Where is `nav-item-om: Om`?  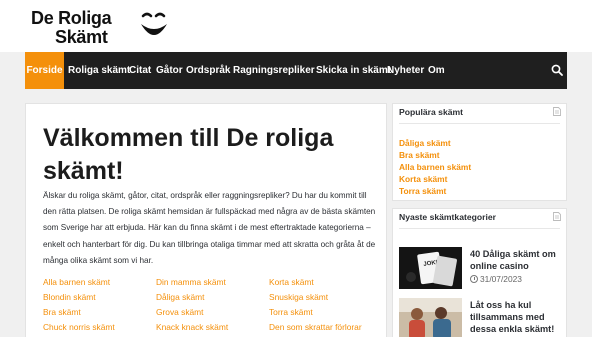
nav-item-om: Om is located at coordinates (436, 70).